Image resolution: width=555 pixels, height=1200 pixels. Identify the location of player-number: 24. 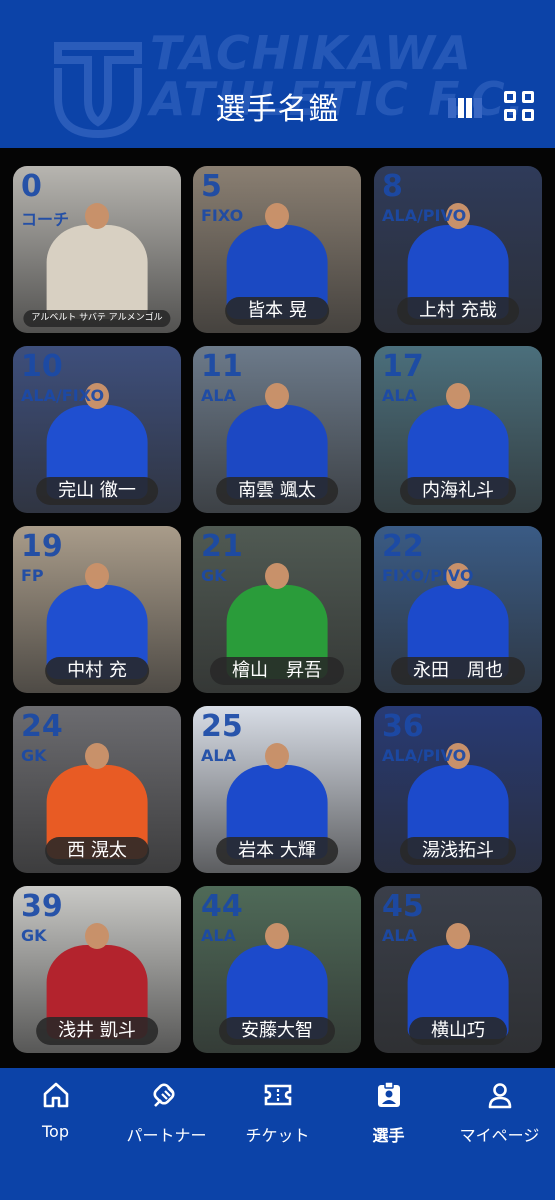
(42, 726).